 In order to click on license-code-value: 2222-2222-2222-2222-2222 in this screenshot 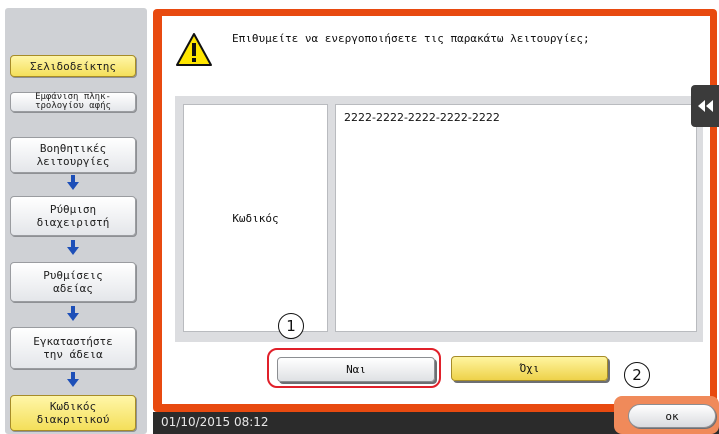, I will do `click(422, 117)`.